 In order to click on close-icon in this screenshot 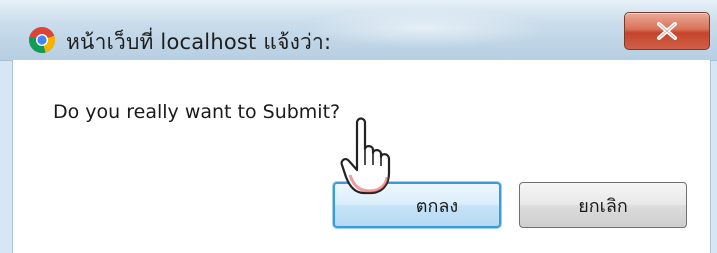, I will do `click(667, 31)`.